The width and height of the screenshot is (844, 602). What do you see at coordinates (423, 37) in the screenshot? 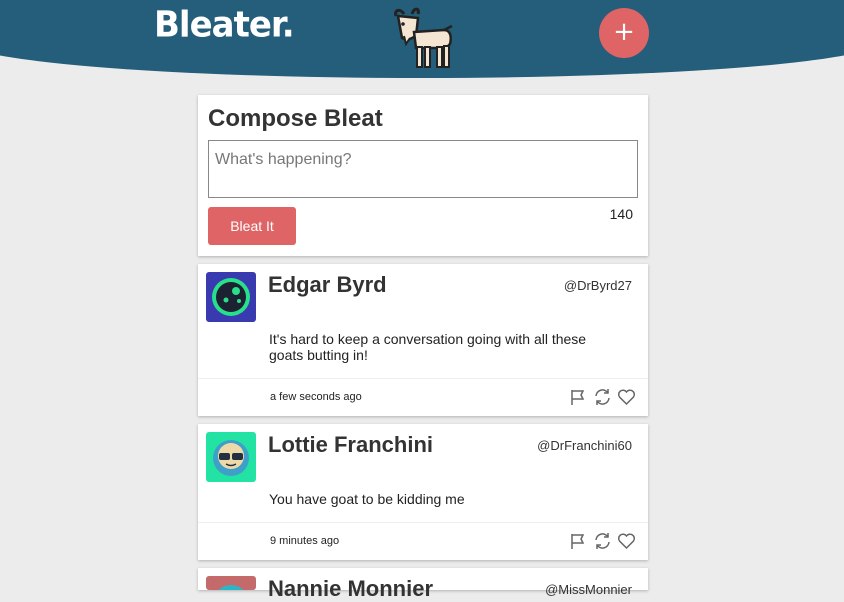
I see `goat-icon` at bounding box center [423, 37].